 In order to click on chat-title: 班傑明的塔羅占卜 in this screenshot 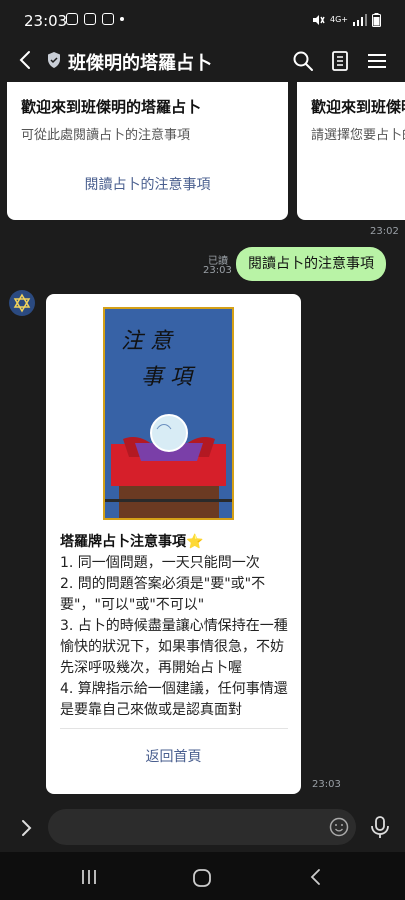, I will do `click(140, 63)`.